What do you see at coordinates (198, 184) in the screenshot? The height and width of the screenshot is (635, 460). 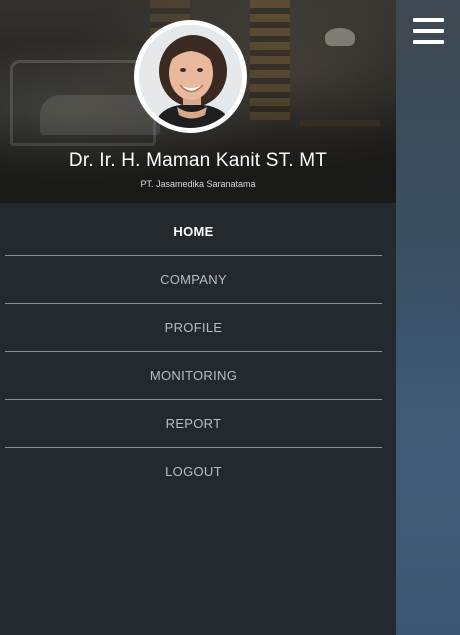 I see `user-company: PT. Jasamedika Saranatama` at bounding box center [198, 184].